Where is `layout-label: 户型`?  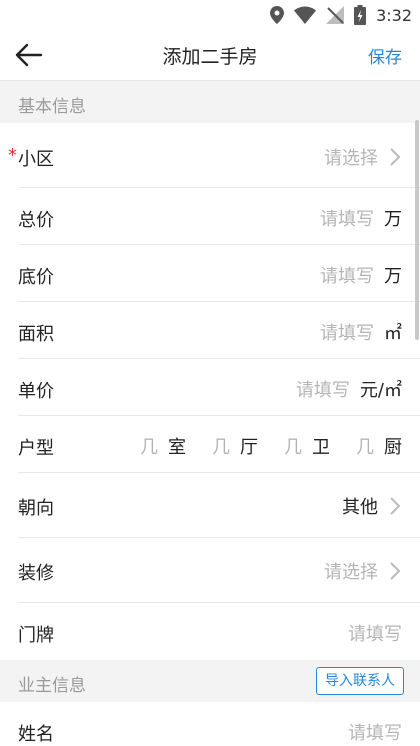
layout-label: 户型 is located at coordinates (36, 448).